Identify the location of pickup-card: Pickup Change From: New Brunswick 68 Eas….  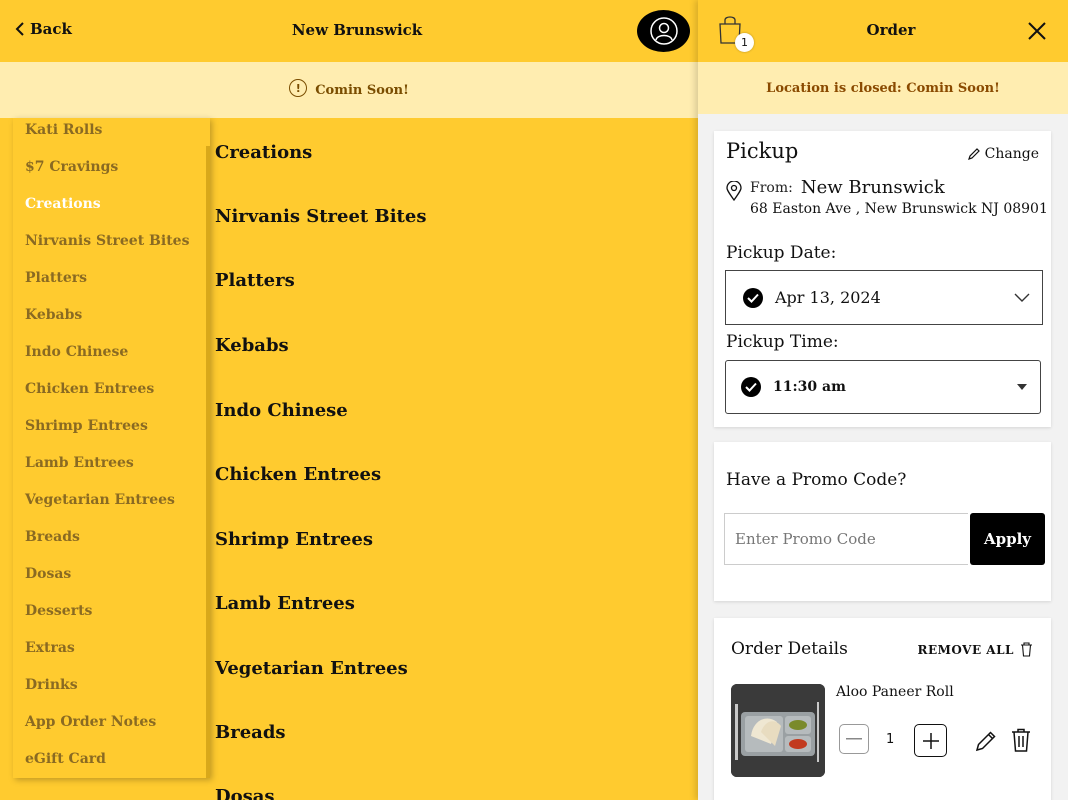
(882, 279).